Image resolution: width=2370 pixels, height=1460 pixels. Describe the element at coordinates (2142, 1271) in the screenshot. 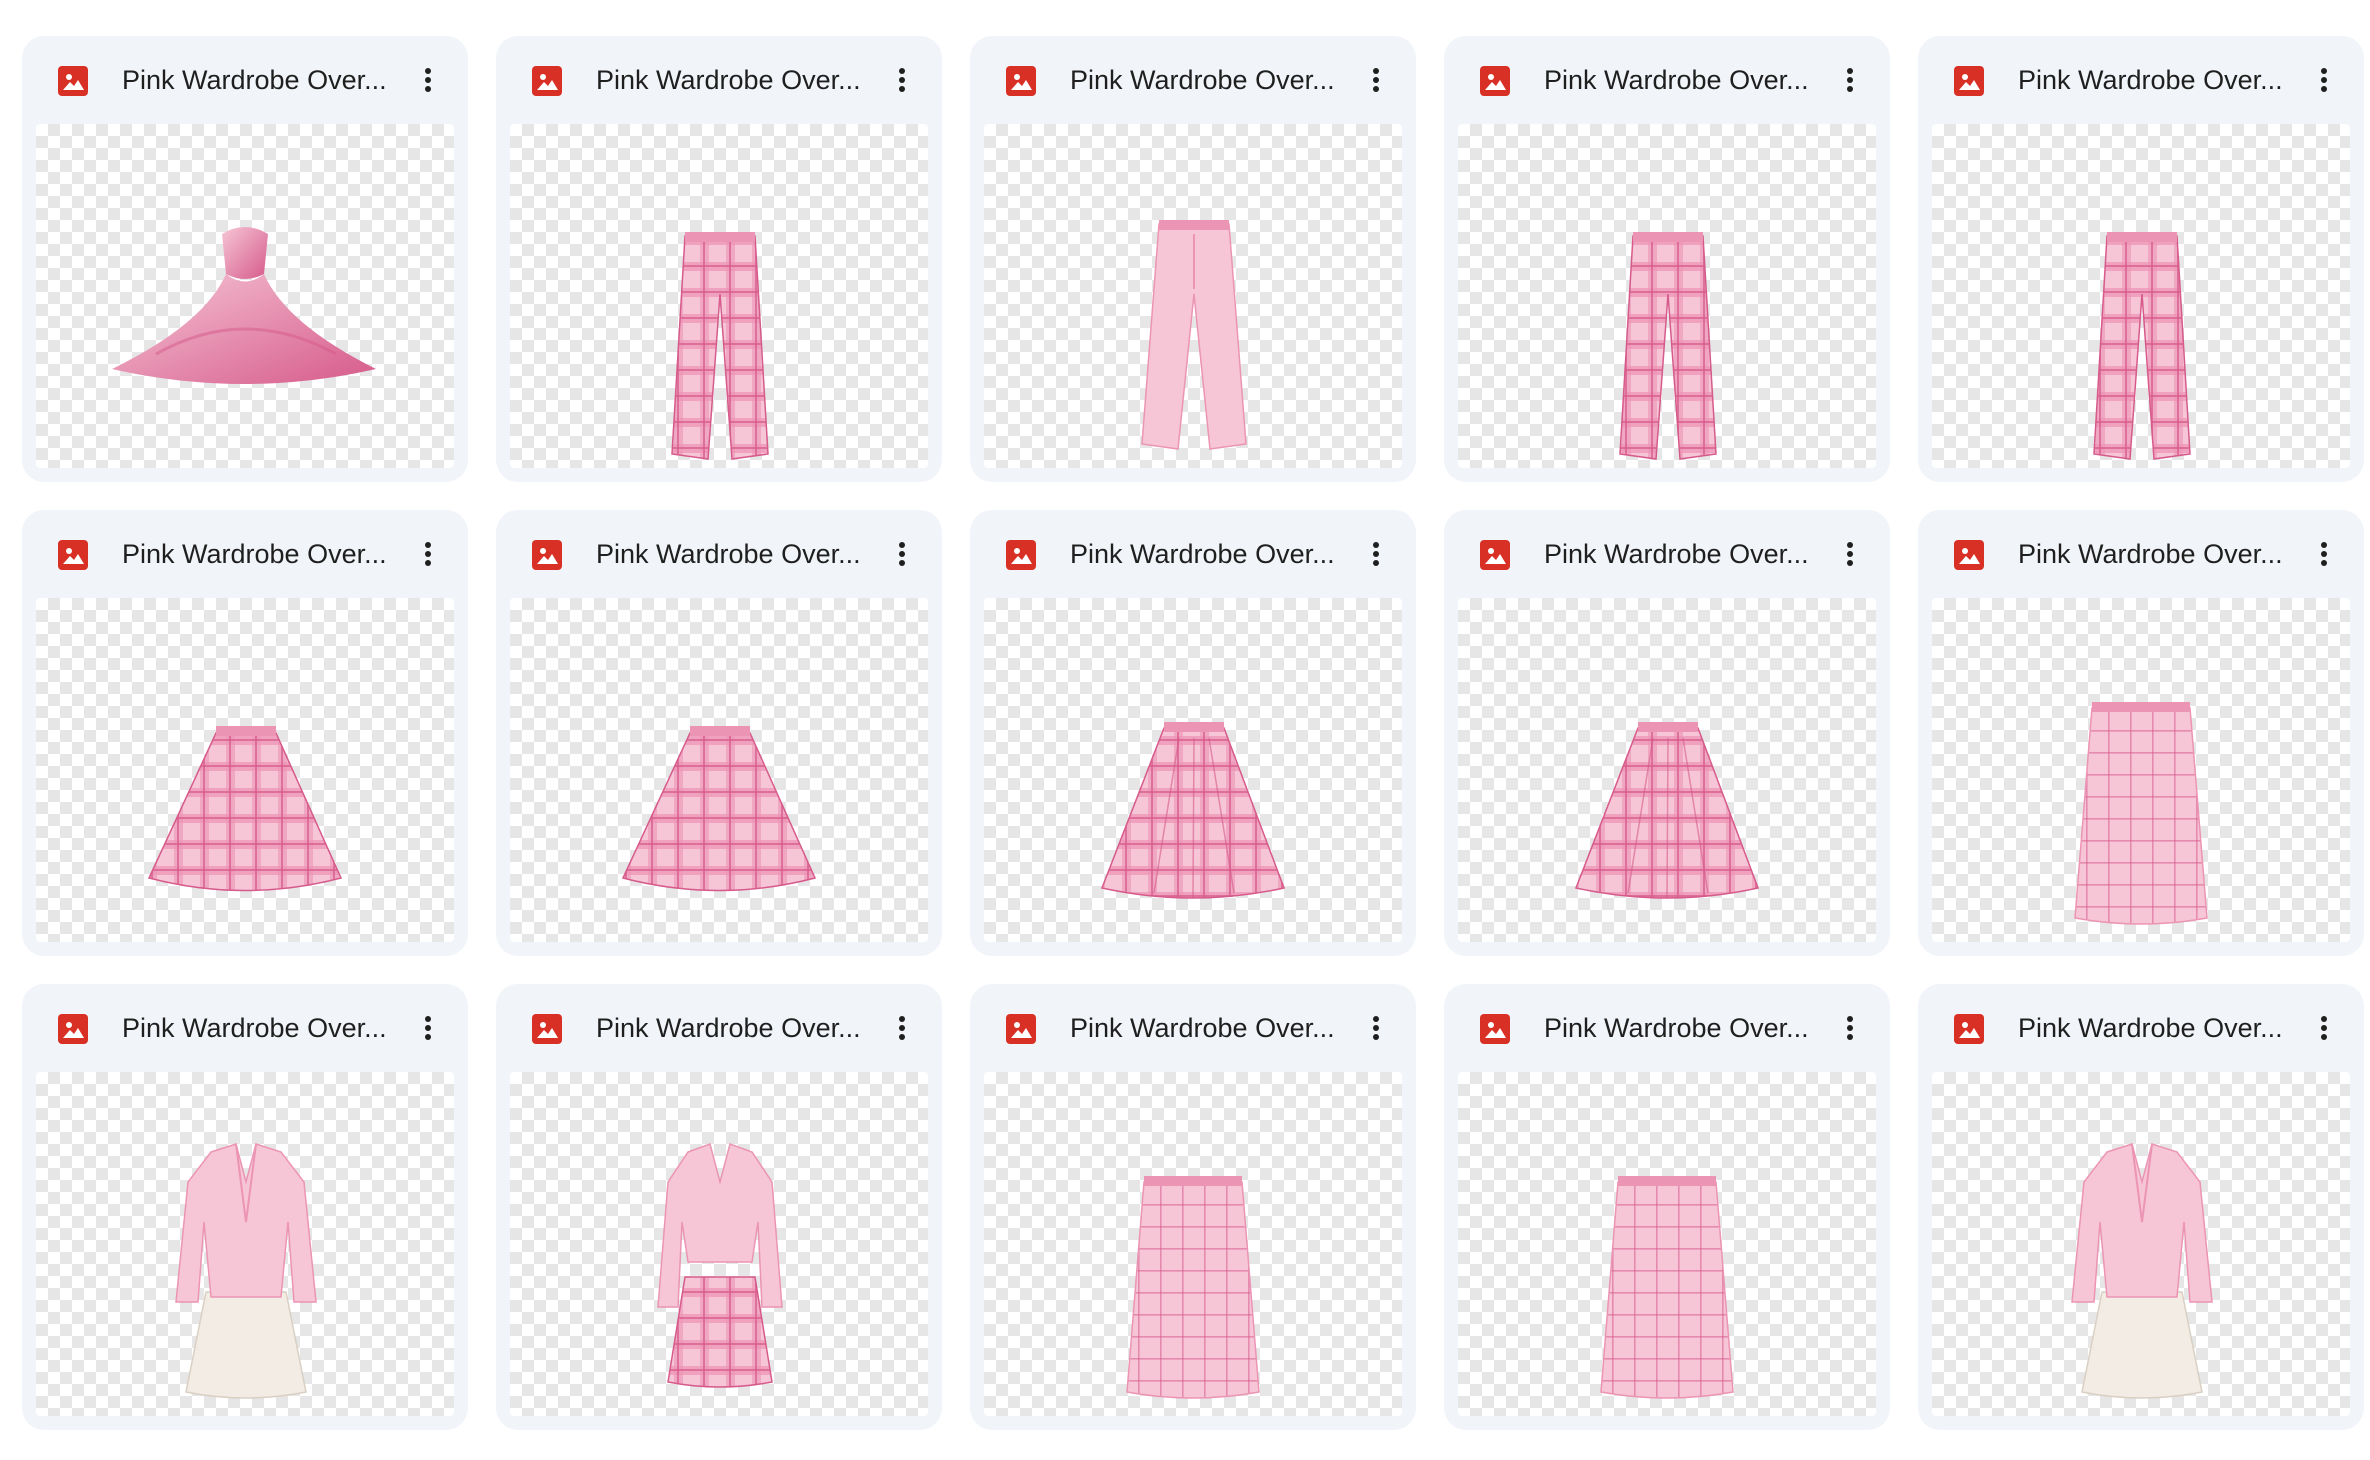

I see `blazer-skirt-outfit-image` at that location.